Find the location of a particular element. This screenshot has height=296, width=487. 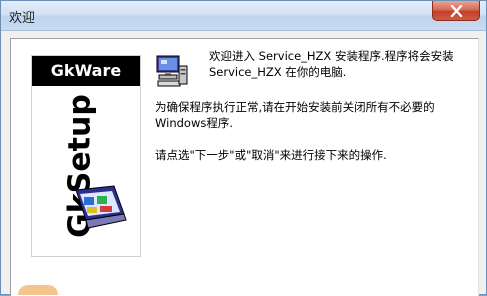

window-title: 欢迎 is located at coordinates (22, 18).